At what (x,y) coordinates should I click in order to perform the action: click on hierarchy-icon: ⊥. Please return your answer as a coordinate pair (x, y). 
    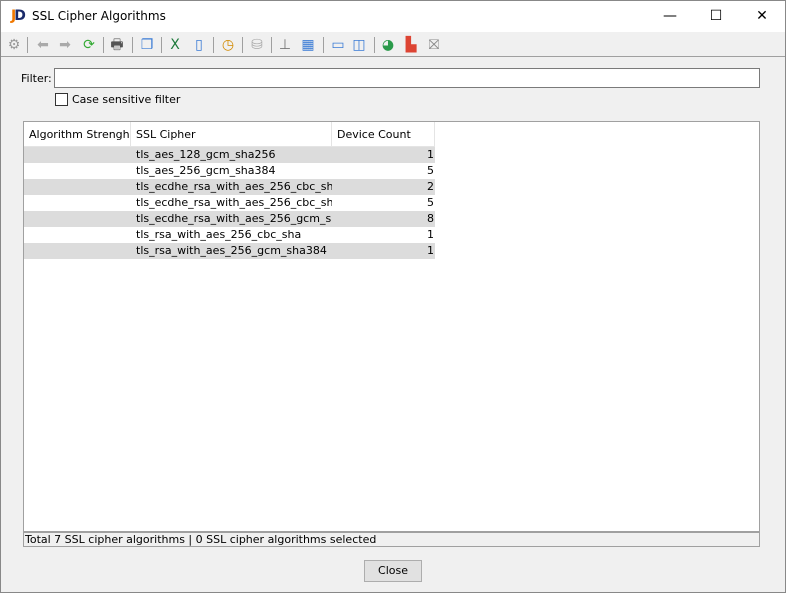
    Looking at the image, I should click on (285, 45).